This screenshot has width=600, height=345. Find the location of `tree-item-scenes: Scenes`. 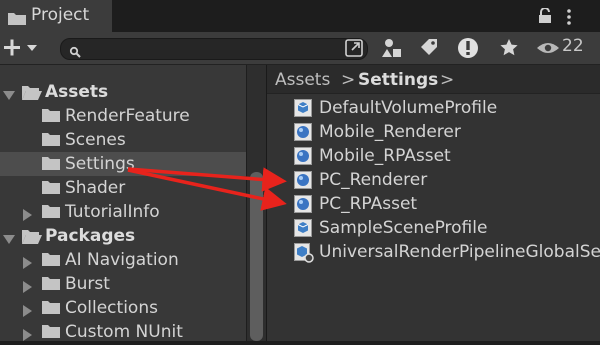

tree-item-scenes: Scenes is located at coordinates (123, 140).